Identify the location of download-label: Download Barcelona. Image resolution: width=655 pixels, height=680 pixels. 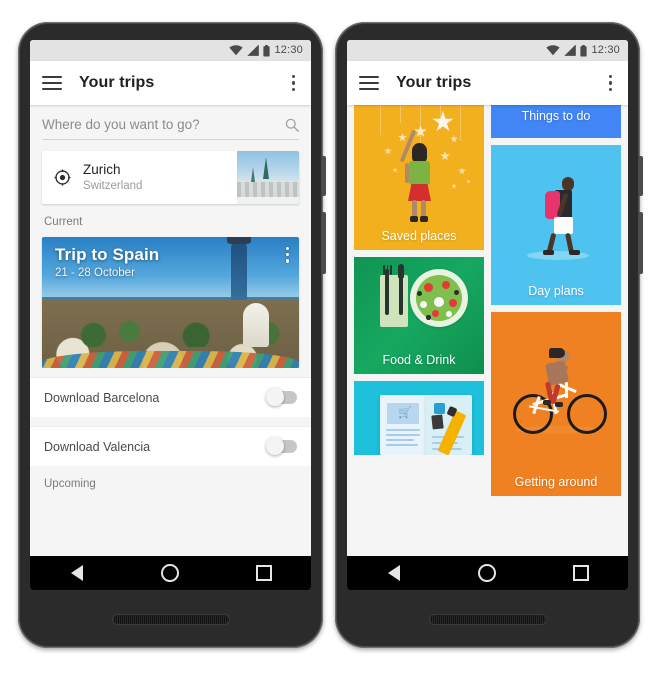
(102, 397).